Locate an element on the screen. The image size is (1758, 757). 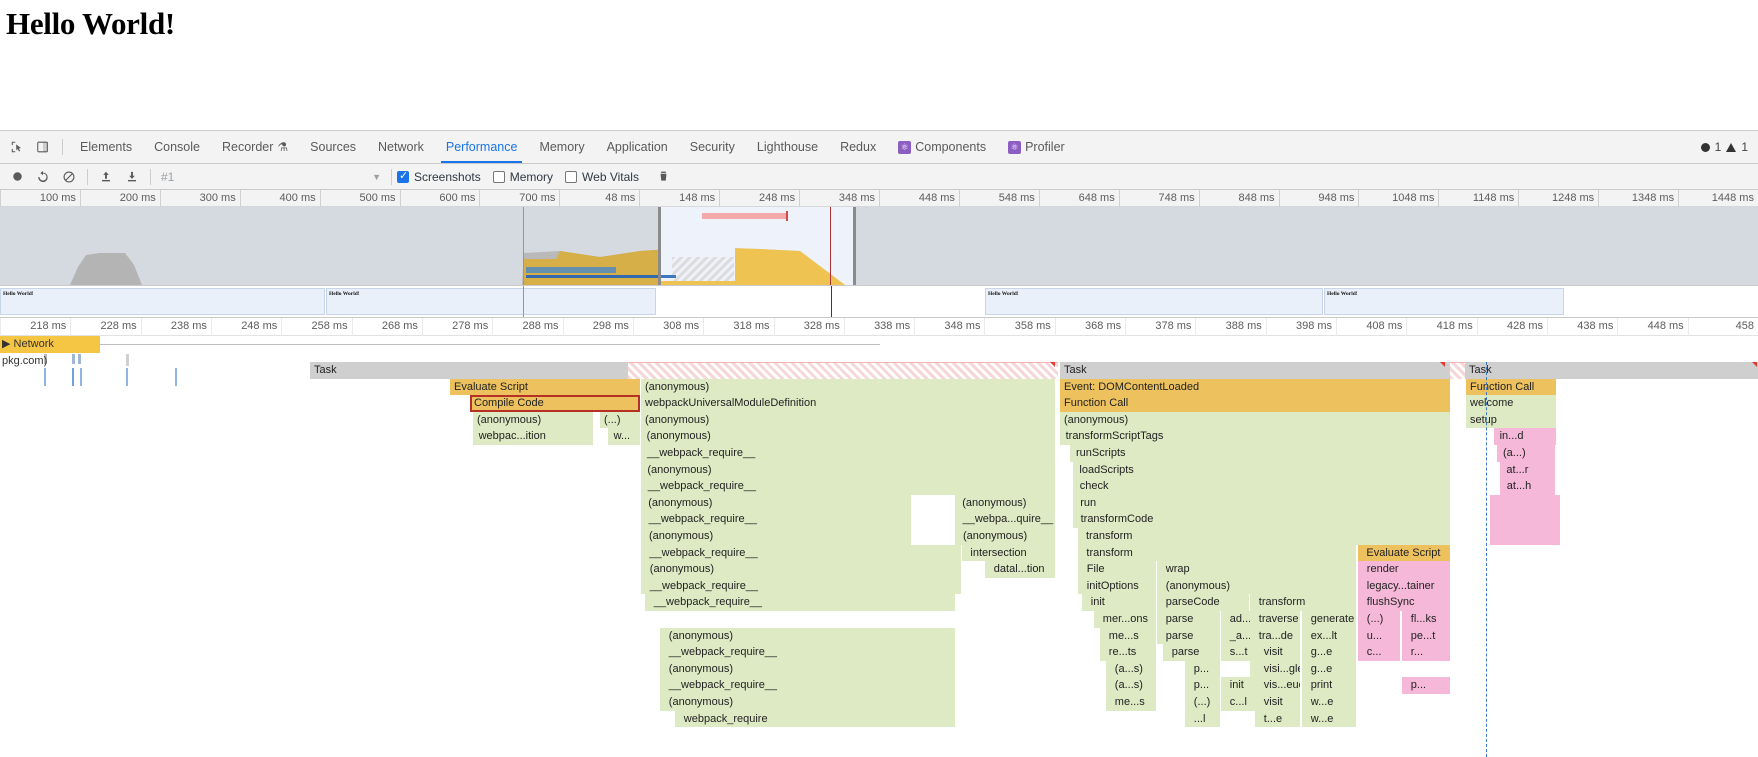
tab-application: Application is located at coordinates (637, 147).